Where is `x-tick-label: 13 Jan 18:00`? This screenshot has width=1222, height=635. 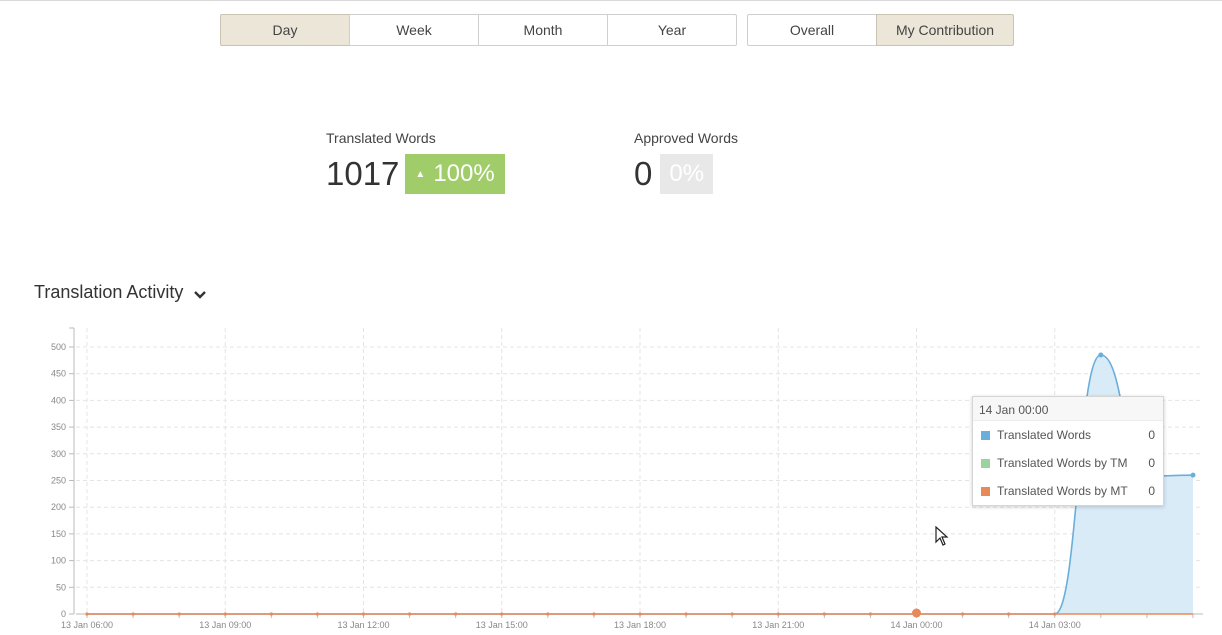 x-tick-label: 13 Jan 18:00 is located at coordinates (640, 625).